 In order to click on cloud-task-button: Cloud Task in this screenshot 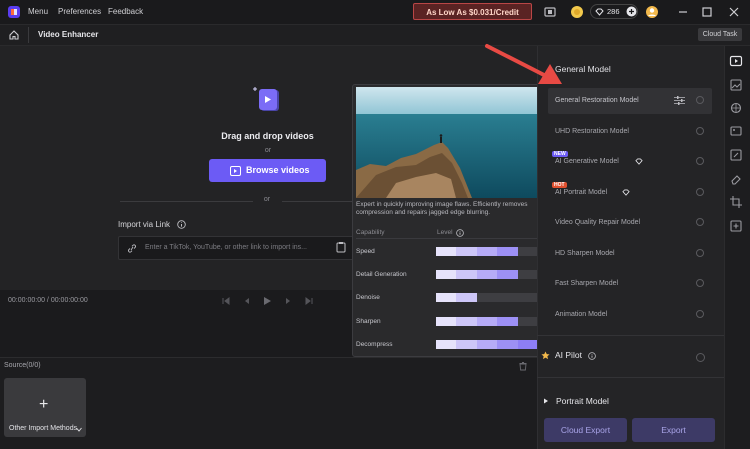, I will do `click(720, 34)`.